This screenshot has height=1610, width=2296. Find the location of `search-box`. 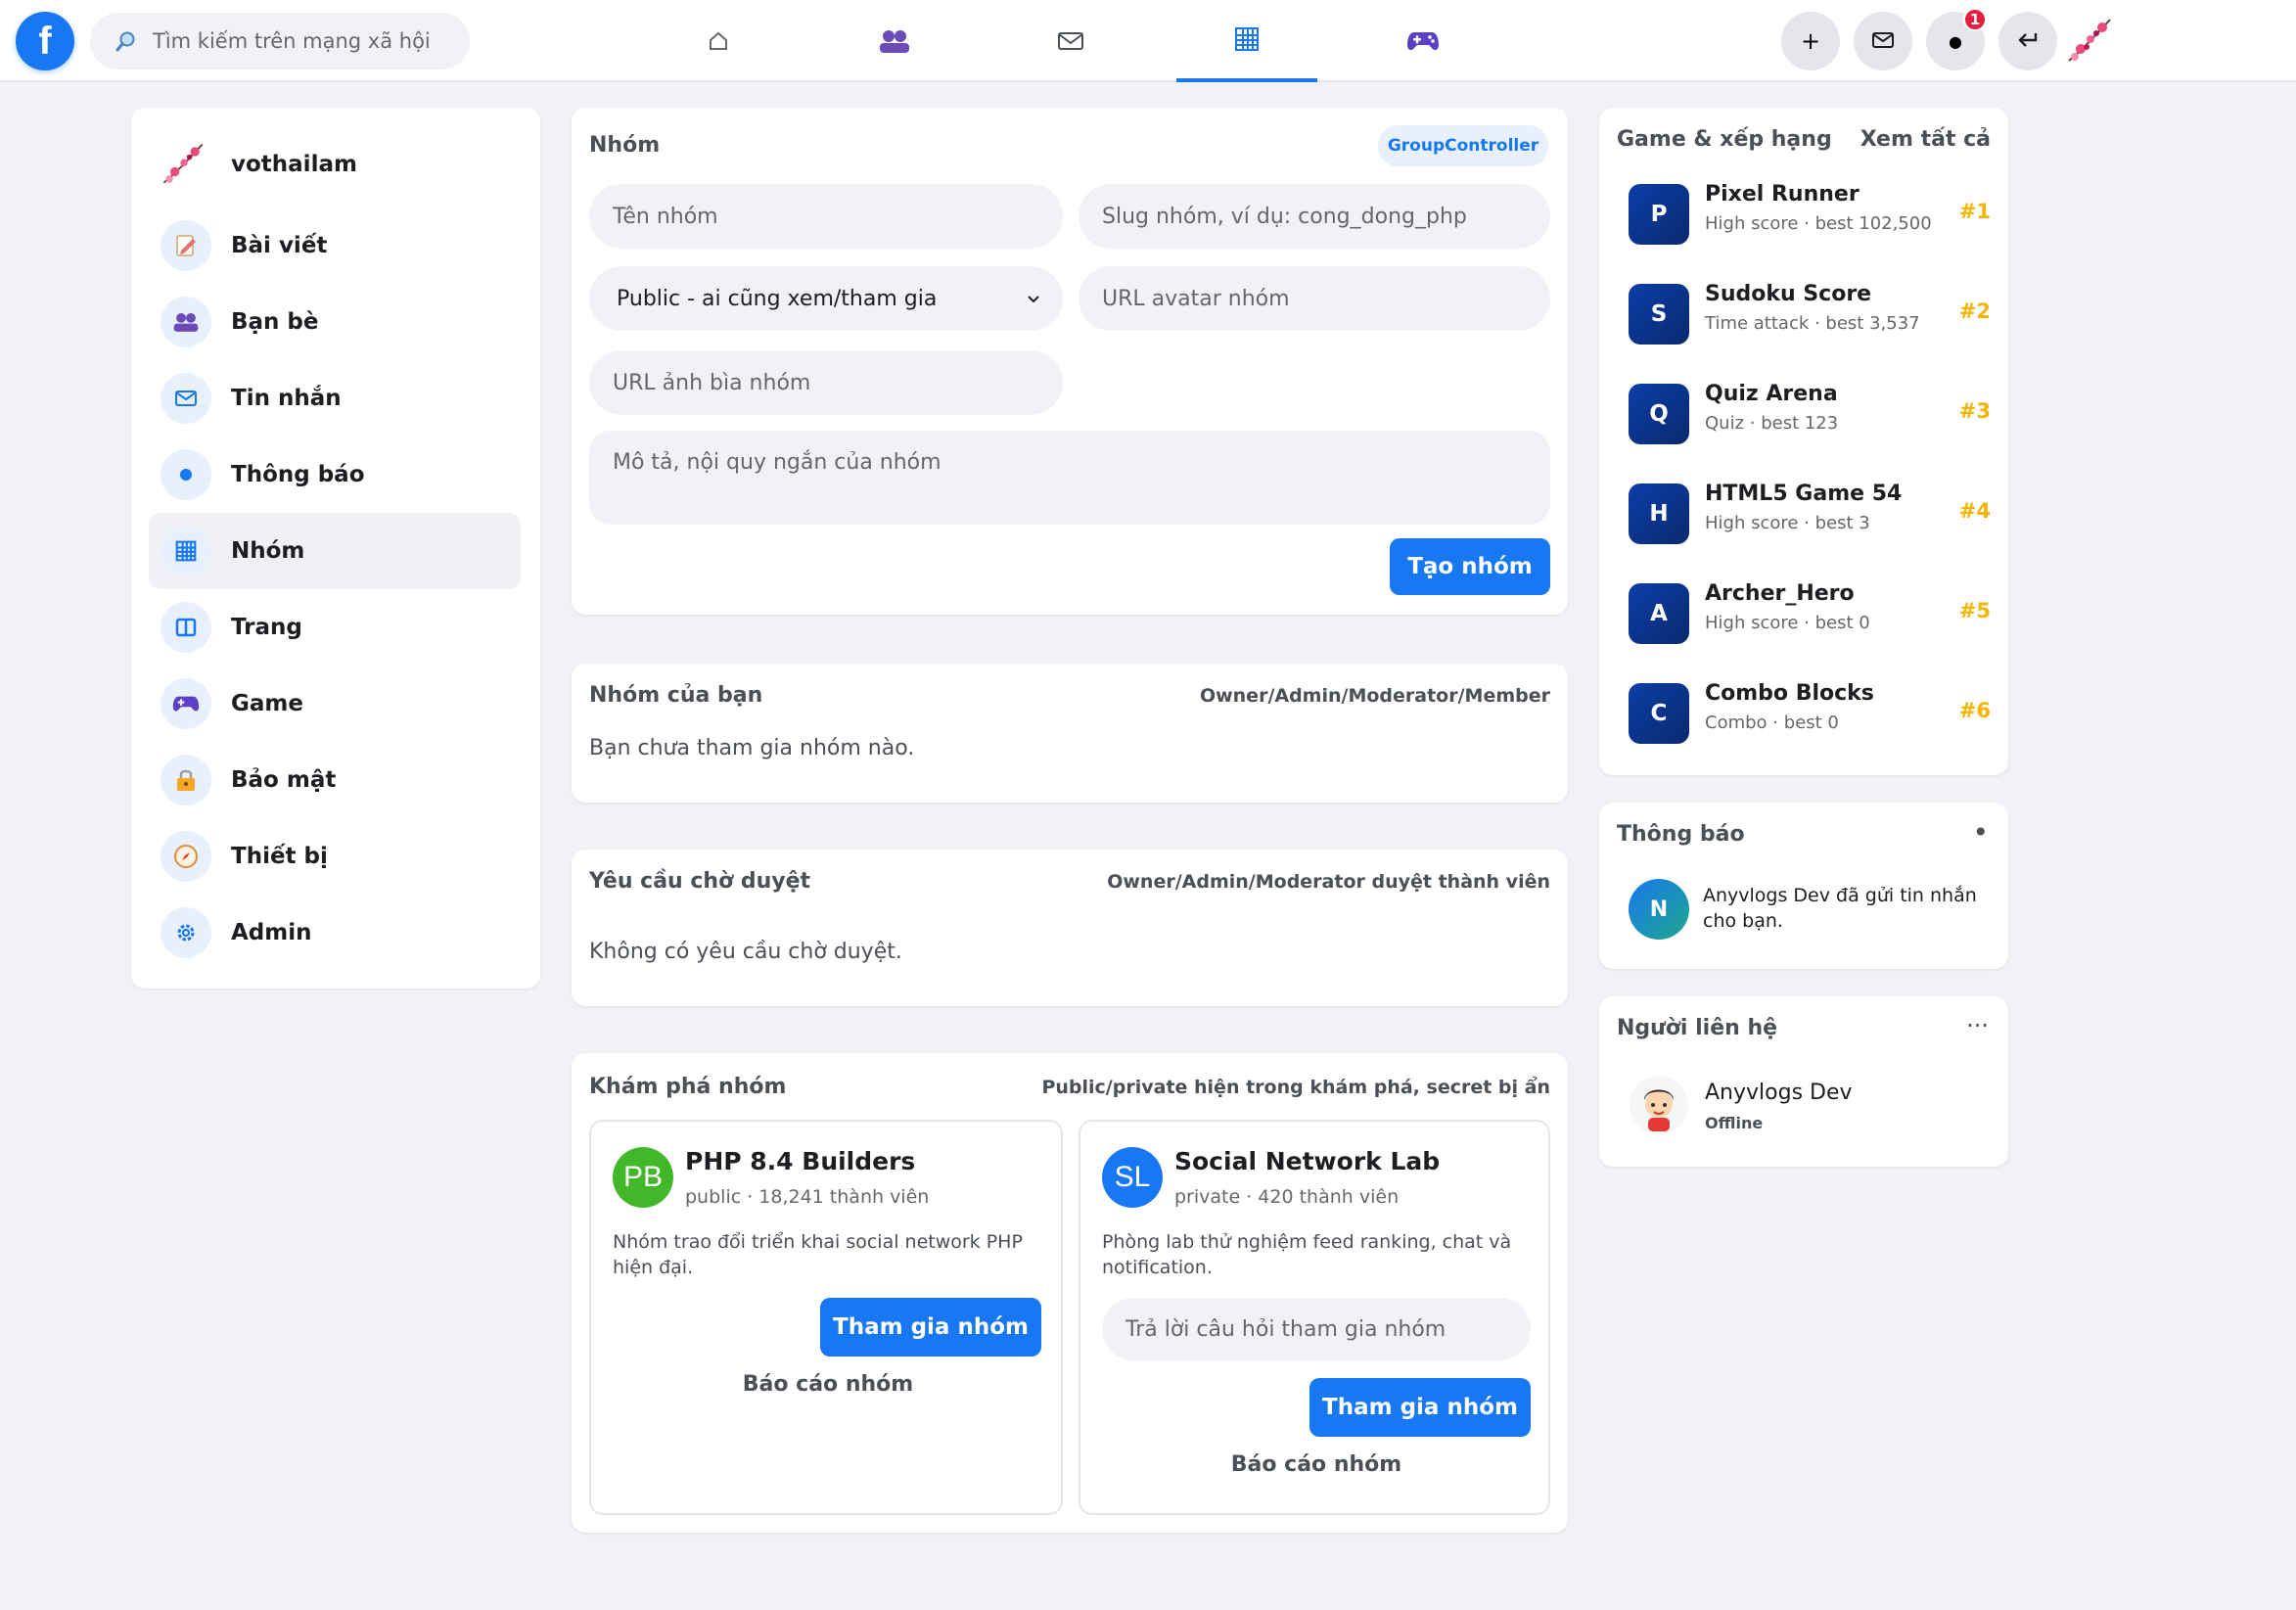

search-box is located at coordinates (280, 41).